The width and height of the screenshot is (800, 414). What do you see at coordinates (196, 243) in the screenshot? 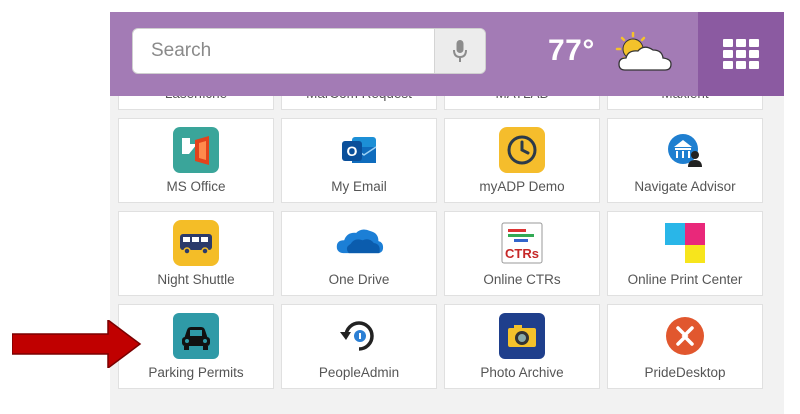
I see `shuttle-bus-icon` at bounding box center [196, 243].